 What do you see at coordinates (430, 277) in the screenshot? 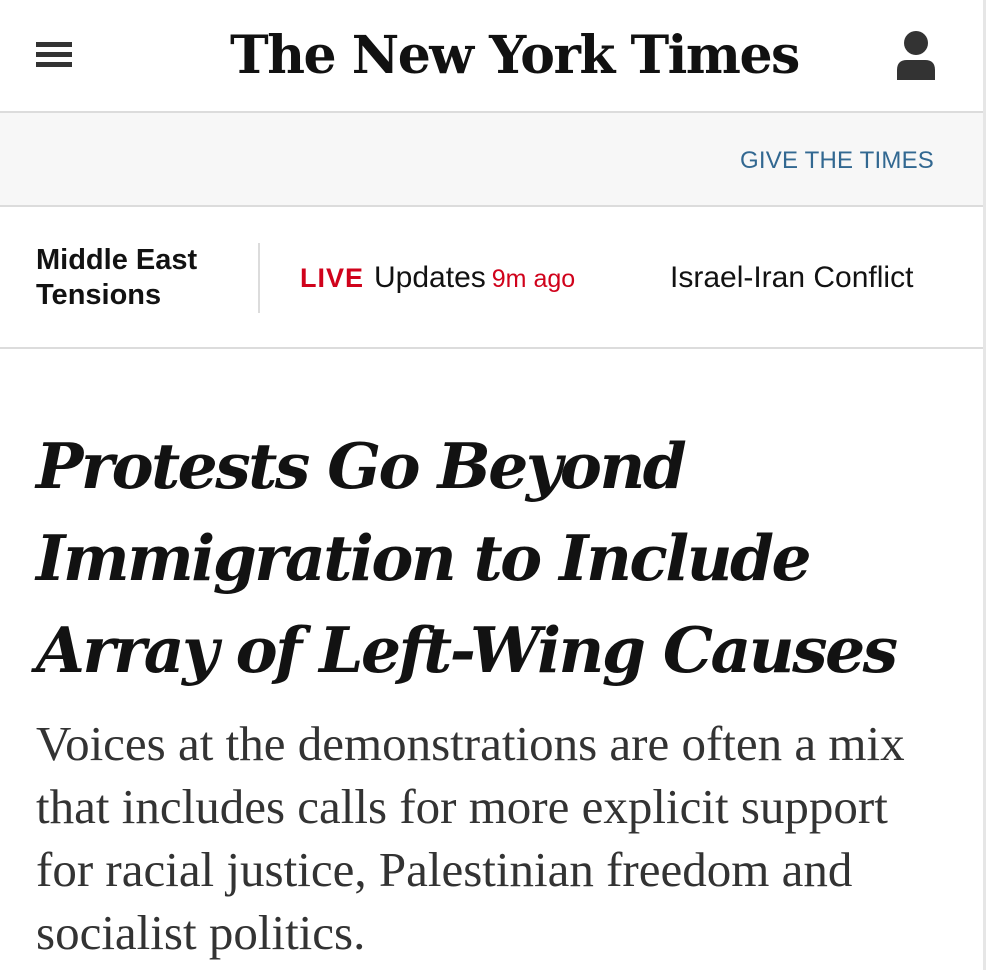
I see `live-updates-label: Updates` at bounding box center [430, 277].